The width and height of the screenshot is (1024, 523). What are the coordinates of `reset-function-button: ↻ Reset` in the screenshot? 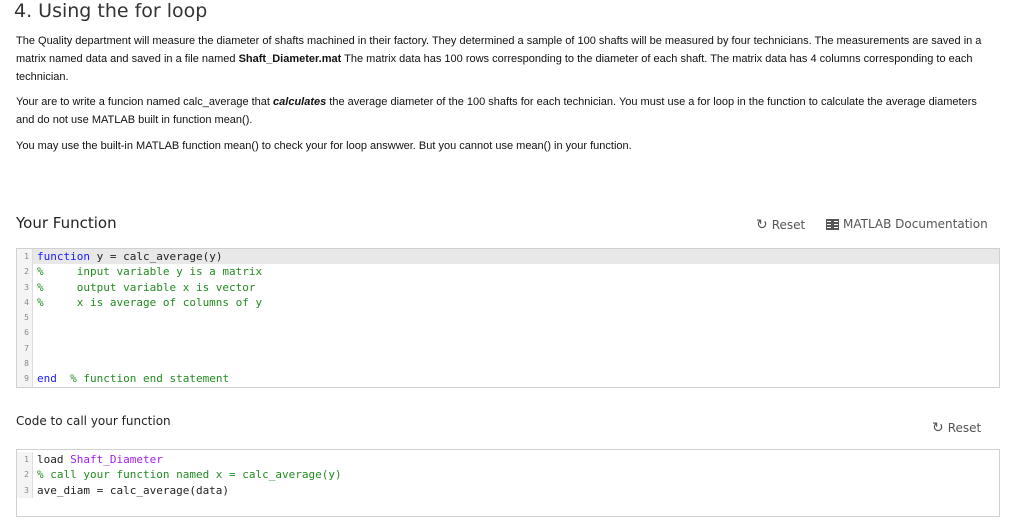 It's located at (780, 225).